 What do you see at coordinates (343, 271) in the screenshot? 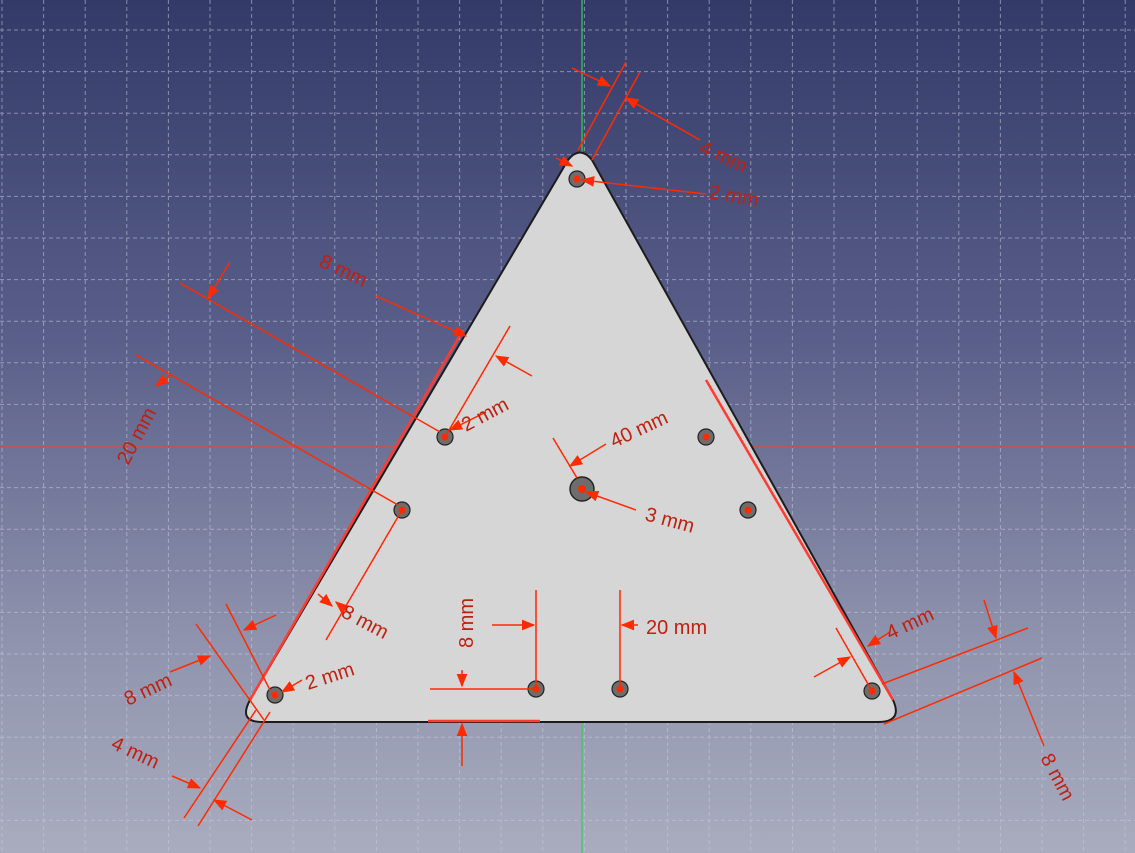
I see `dim-label-upper-left-8: 8 mm` at bounding box center [343, 271].